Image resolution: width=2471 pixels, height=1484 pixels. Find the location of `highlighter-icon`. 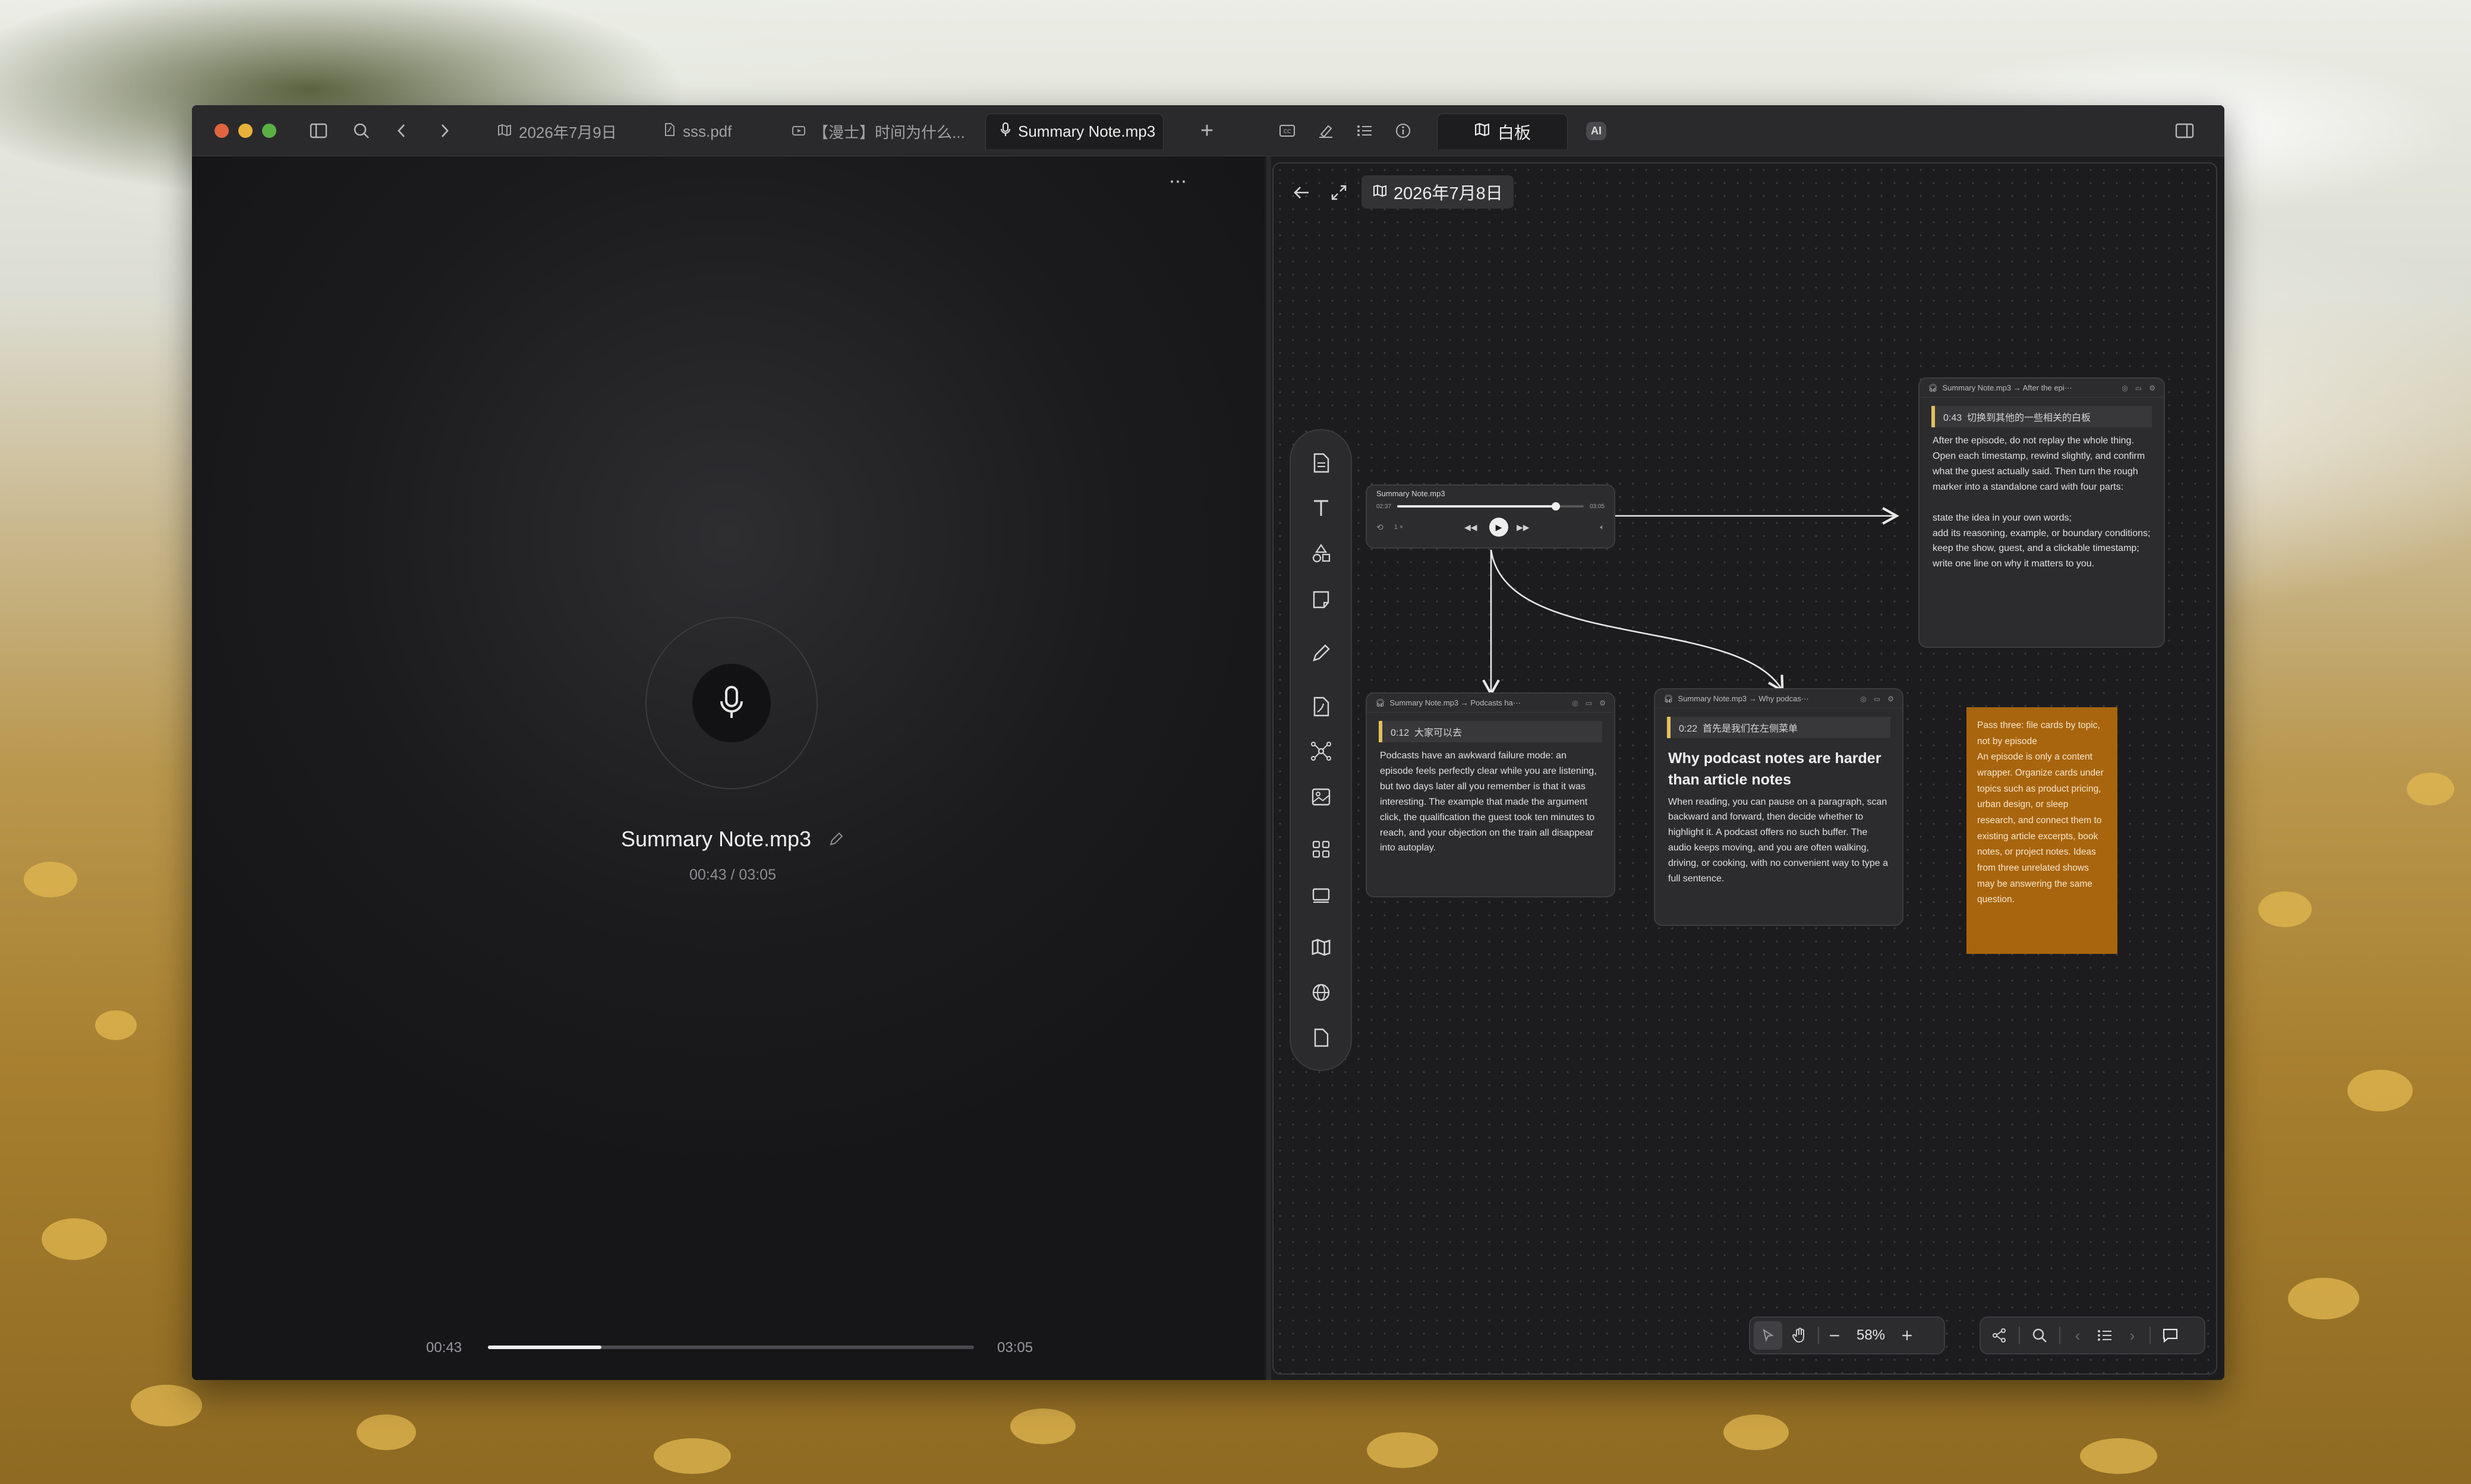

highlighter-icon is located at coordinates (1325, 130).